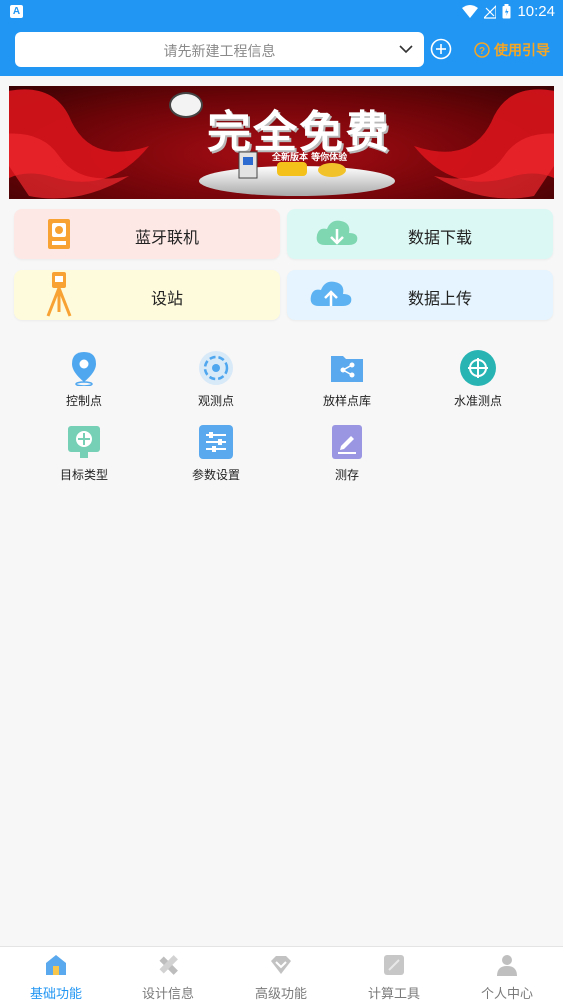  What do you see at coordinates (507, 977) in the screenshot?
I see `tab-personal-center: 个人中心` at bounding box center [507, 977].